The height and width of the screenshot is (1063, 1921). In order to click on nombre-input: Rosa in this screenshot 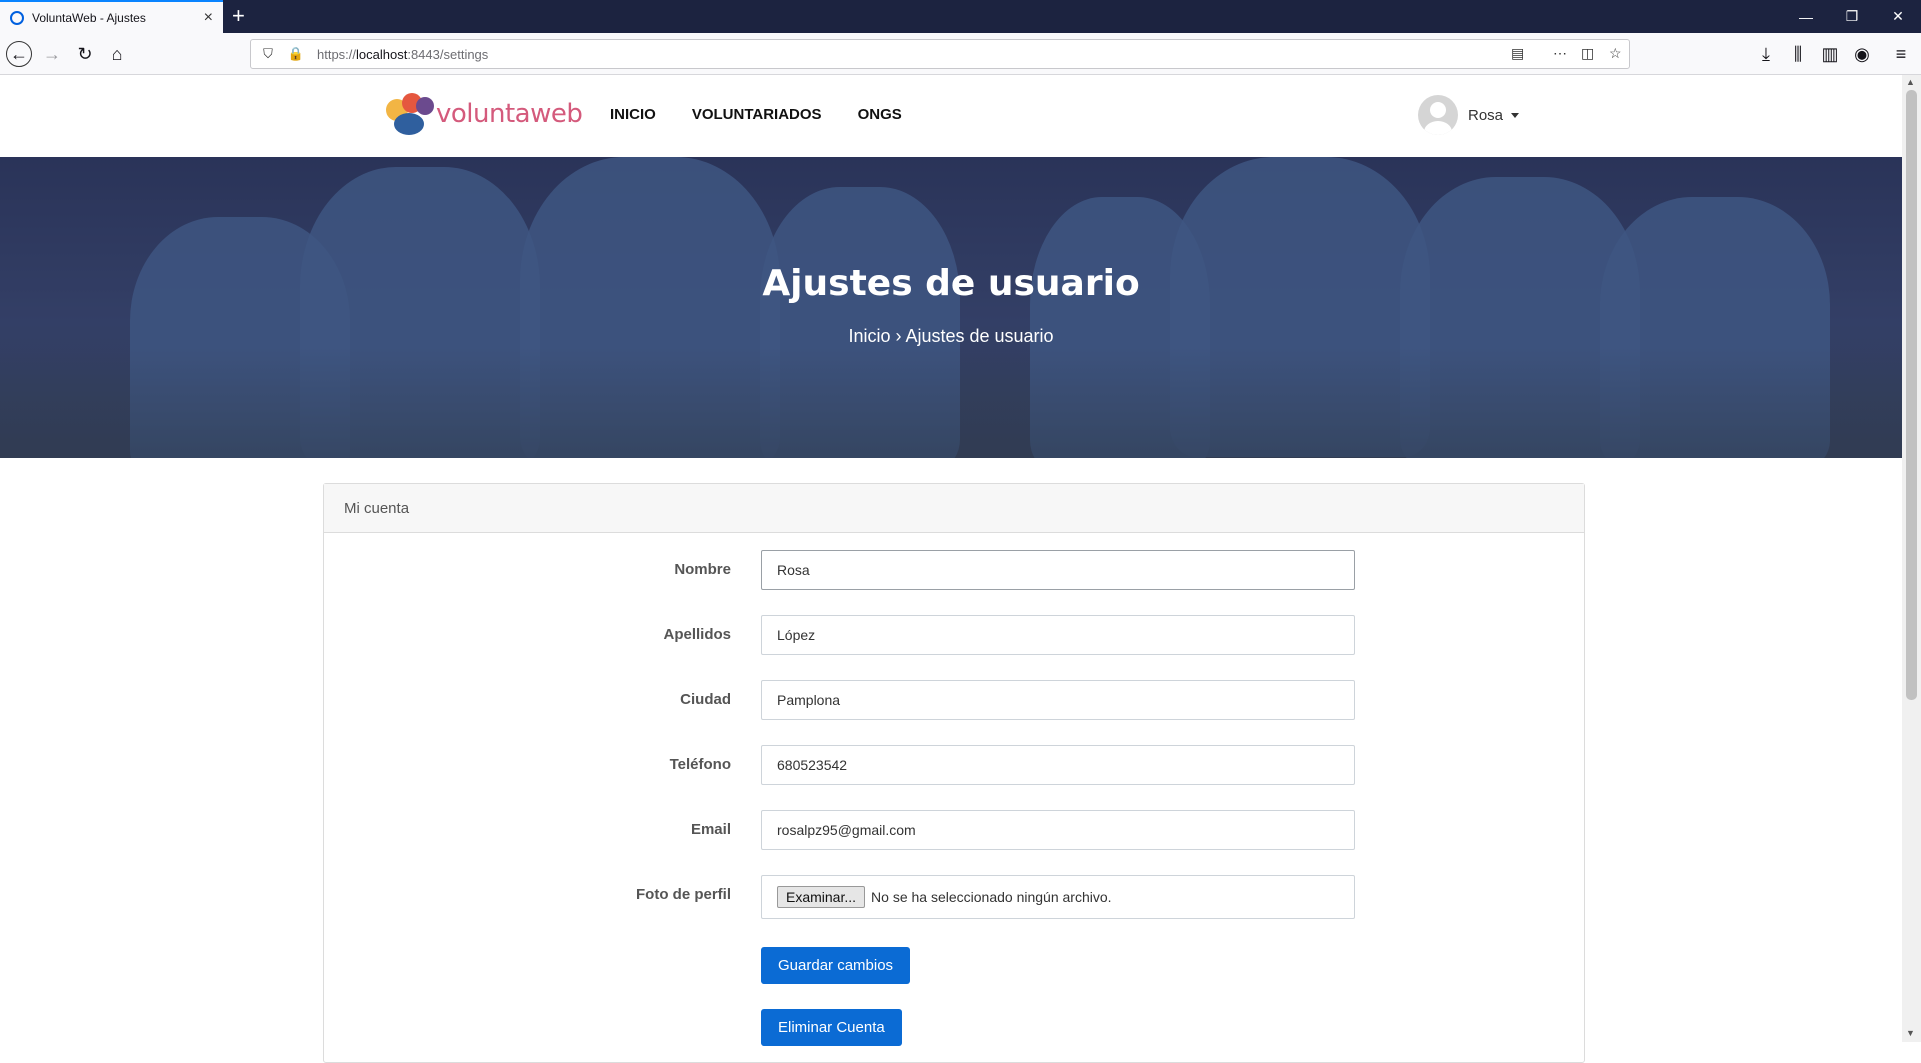, I will do `click(1058, 570)`.